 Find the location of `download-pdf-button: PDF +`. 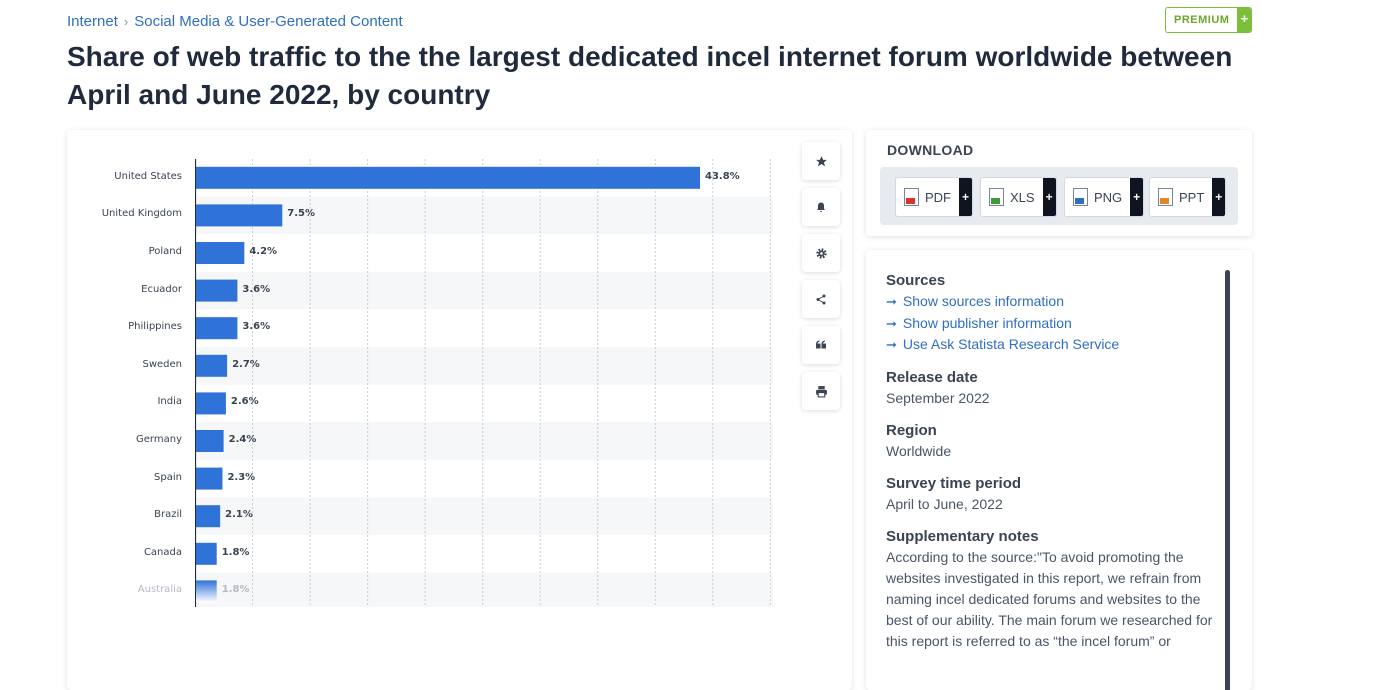

download-pdf-button: PDF + is located at coordinates (934, 197).